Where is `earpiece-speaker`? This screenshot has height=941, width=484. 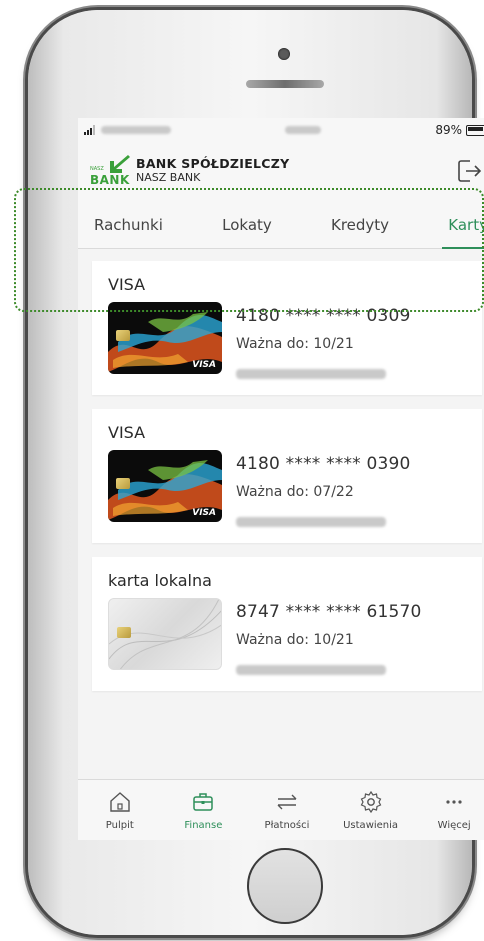 earpiece-speaker is located at coordinates (285, 84).